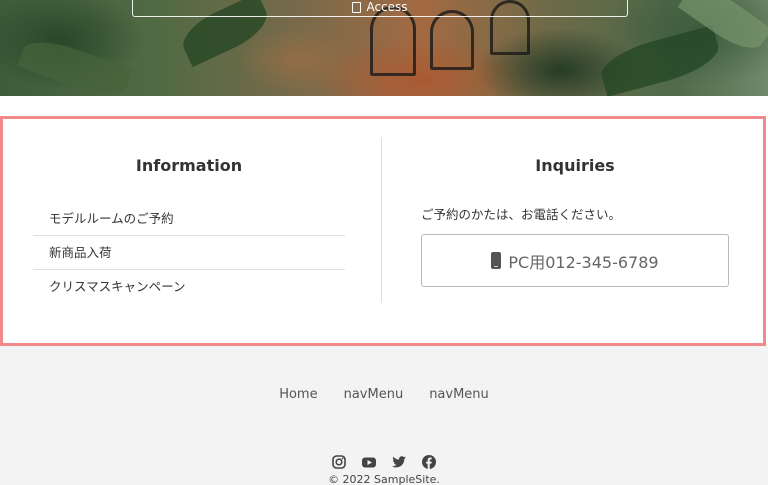 The image size is (768, 485). I want to click on information-item: クリスマスキャンペーン, so click(189, 287).